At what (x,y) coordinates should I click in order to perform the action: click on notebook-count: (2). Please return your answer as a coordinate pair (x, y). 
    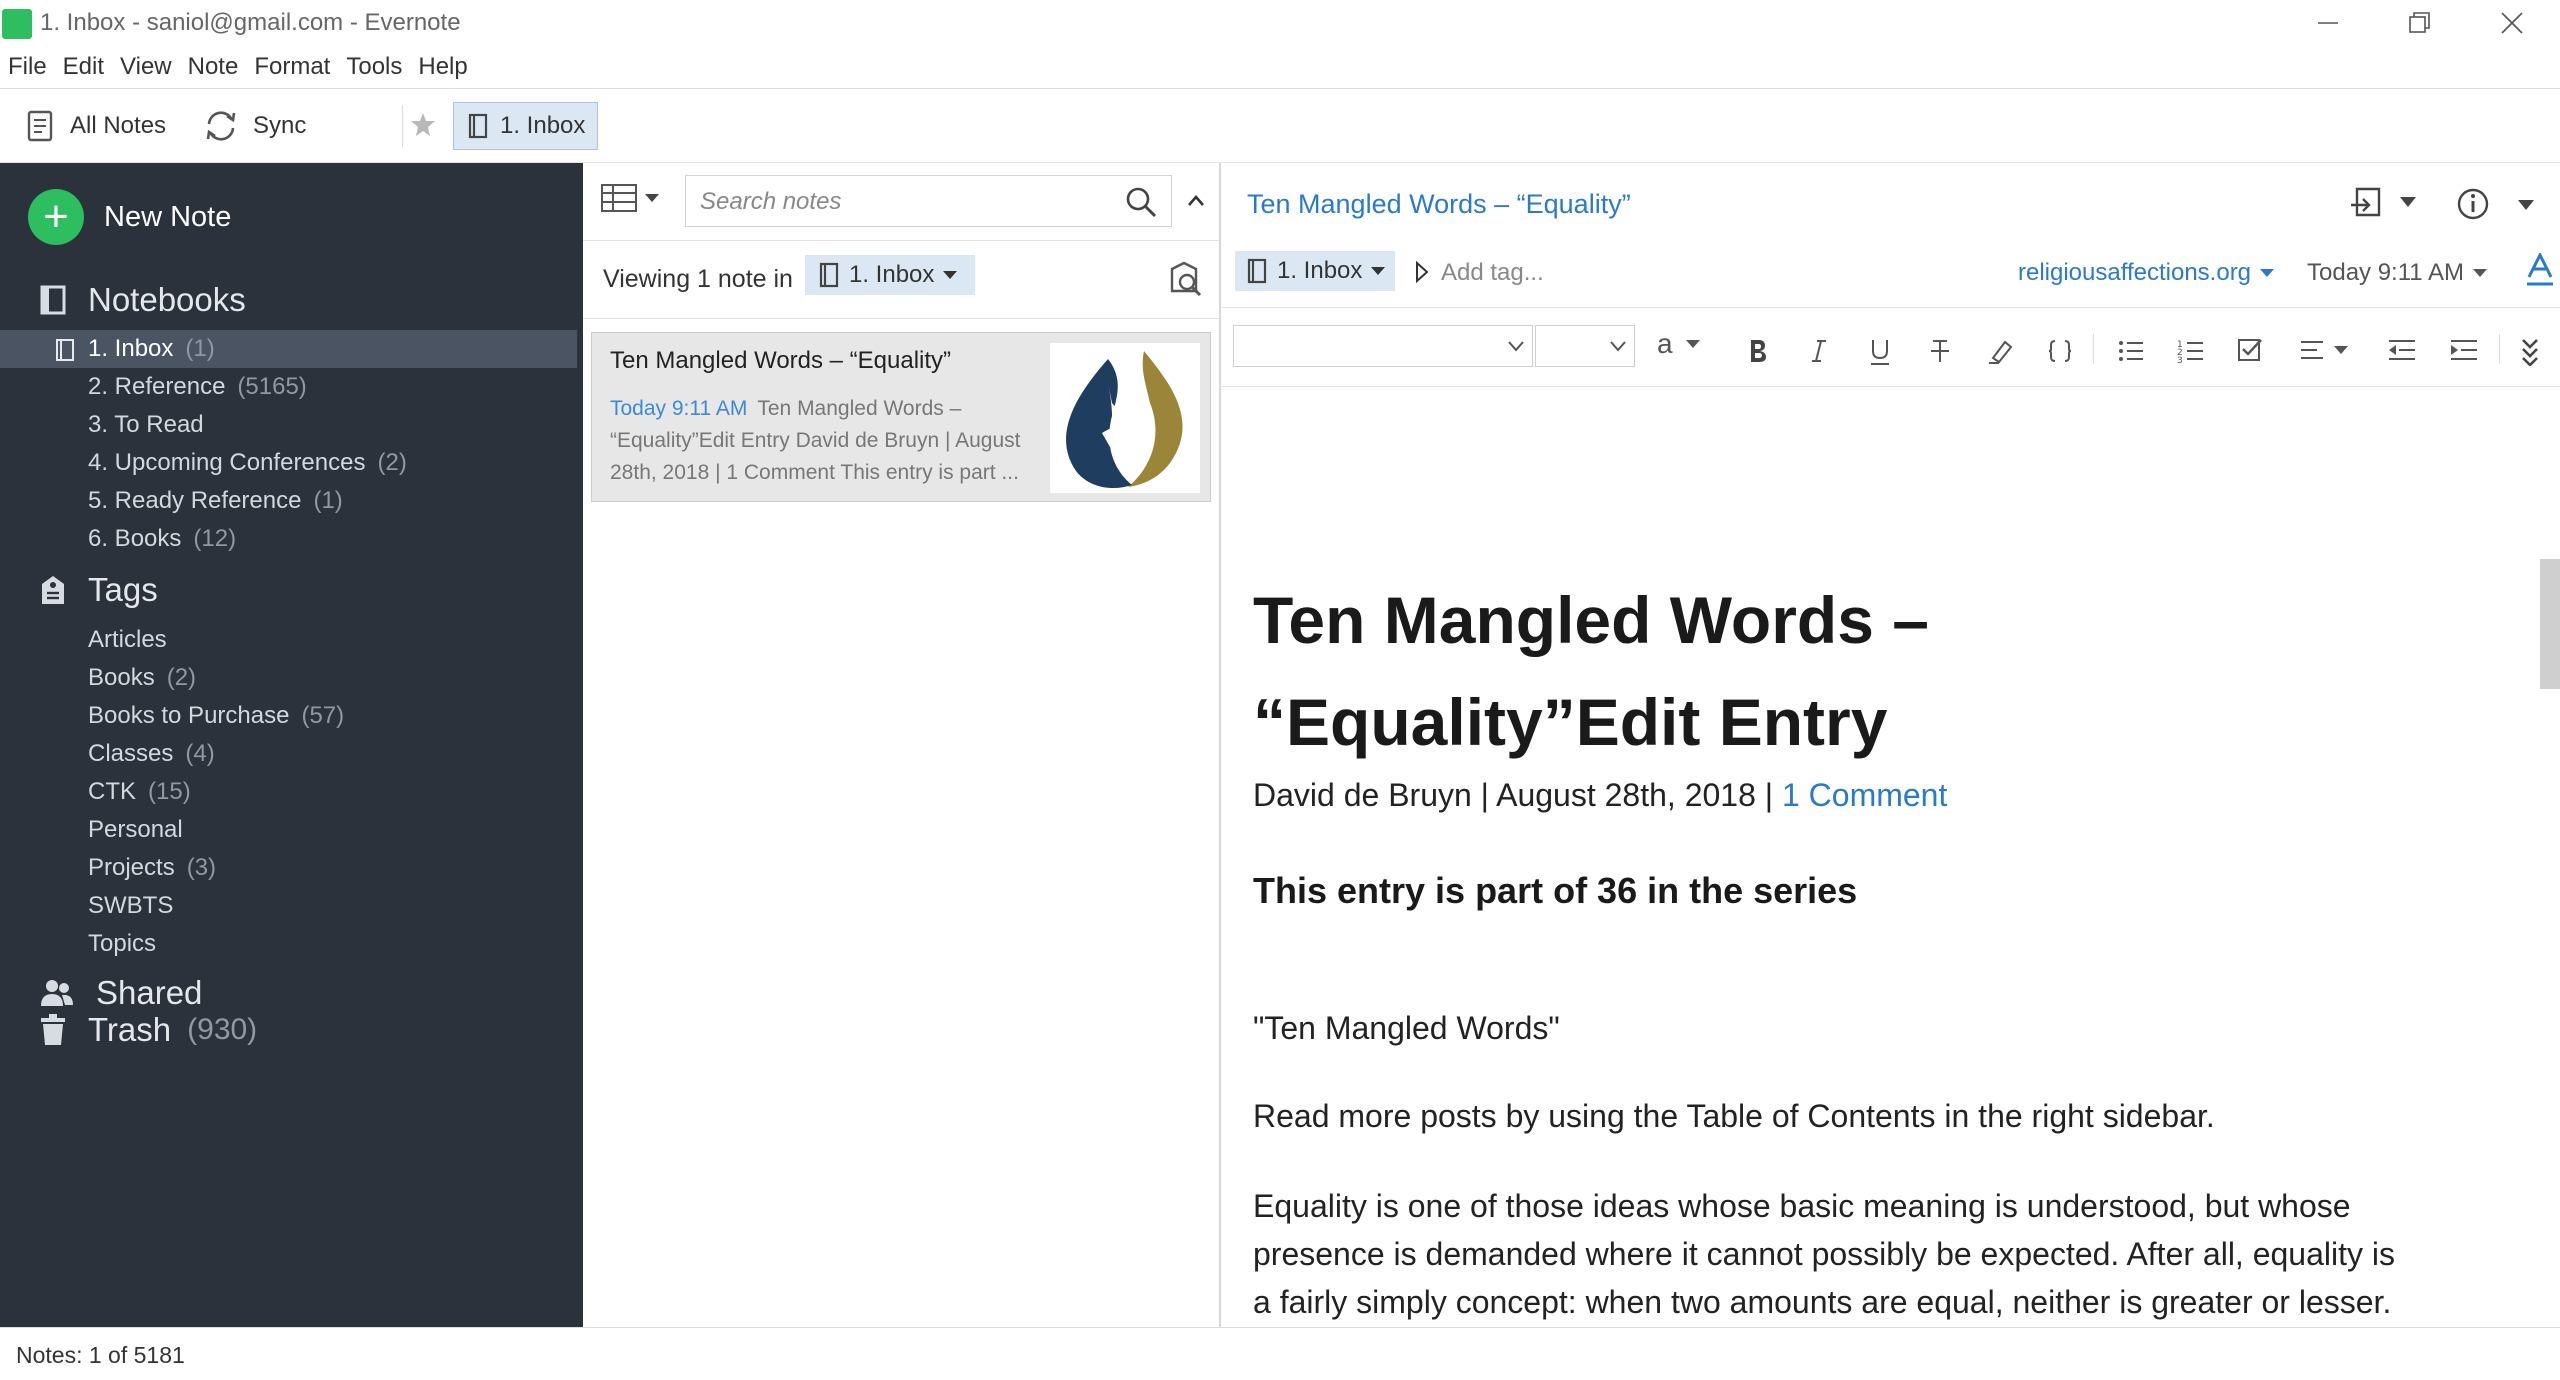
    Looking at the image, I should click on (392, 462).